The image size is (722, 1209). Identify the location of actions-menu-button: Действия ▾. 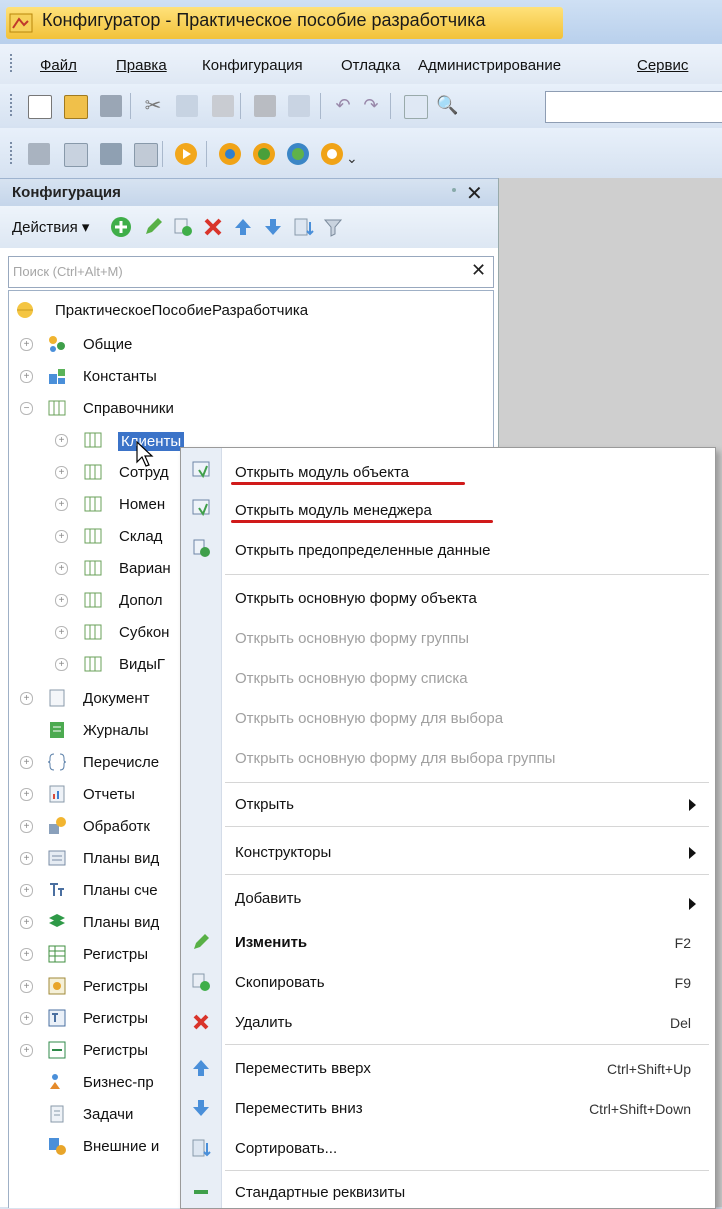
(50, 227).